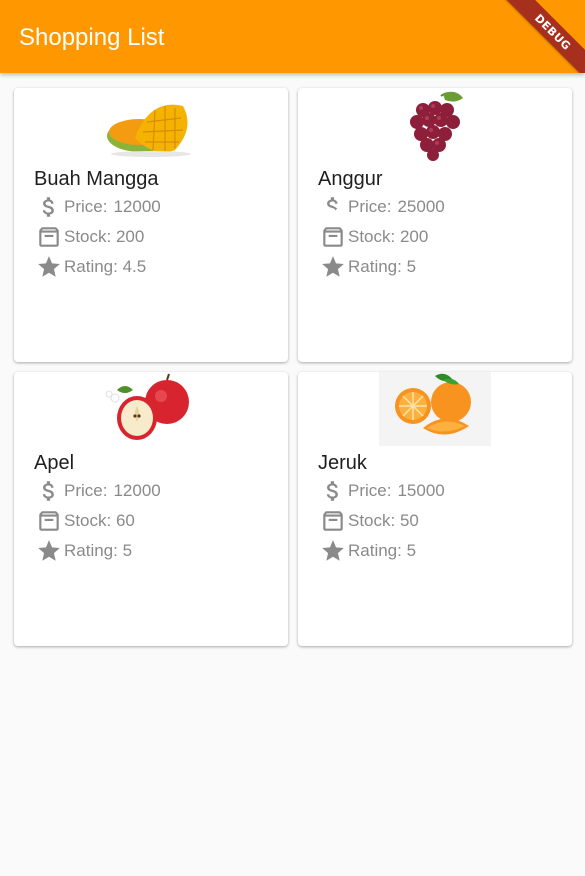 The width and height of the screenshot is (585, 876). I want to click on orange-image, so click(435, 409).